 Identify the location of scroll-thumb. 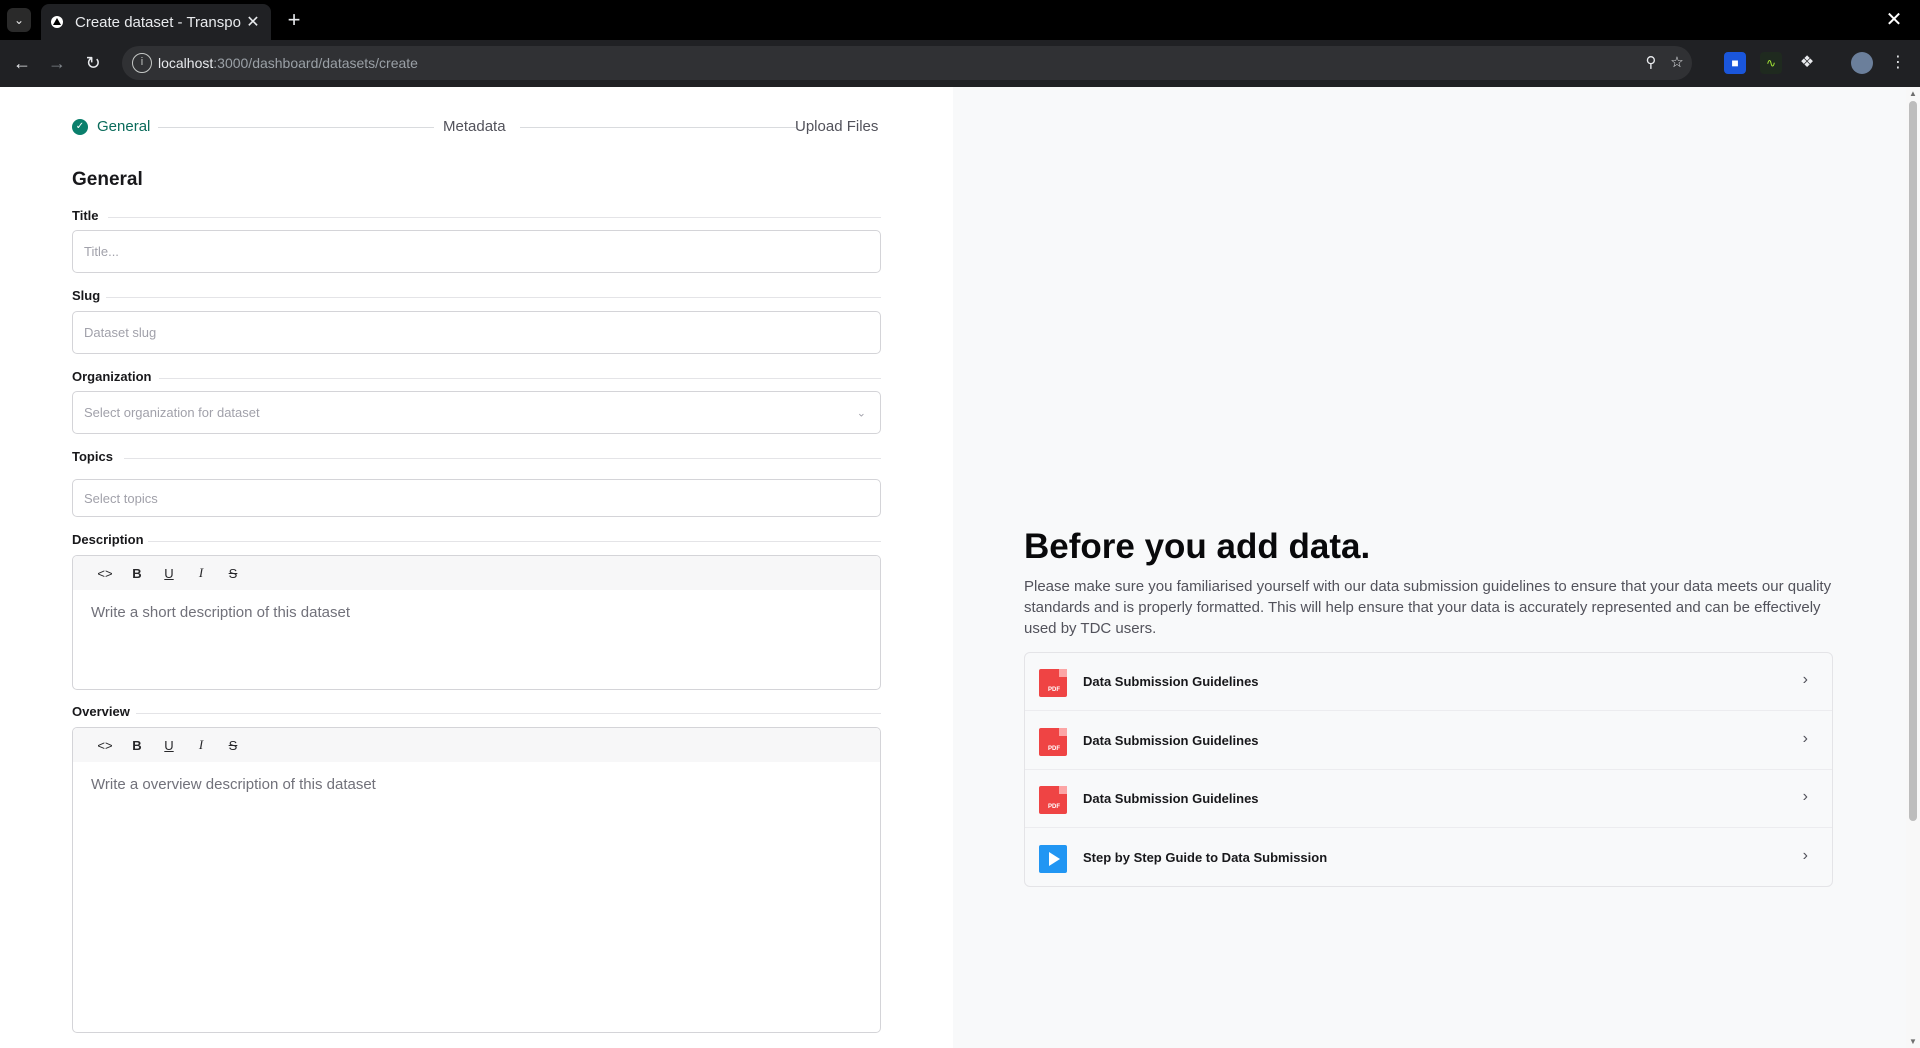
(1913, 461).